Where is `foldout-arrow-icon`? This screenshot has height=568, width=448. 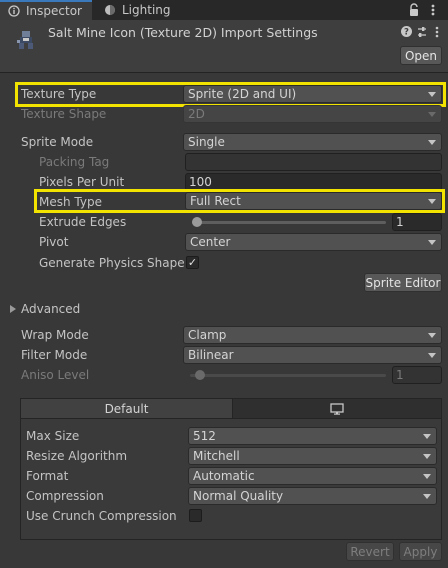
foldout-arrow-icon is located at coordinates (13, 309).